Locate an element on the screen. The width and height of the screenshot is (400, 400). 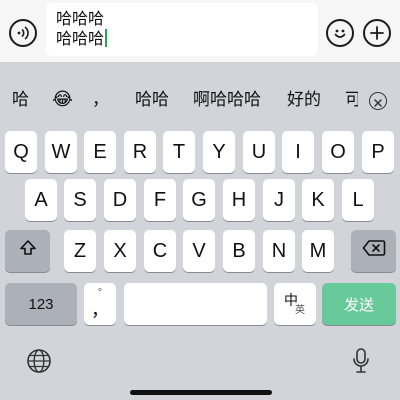
key-f: F is located at coordinates (160, 200).